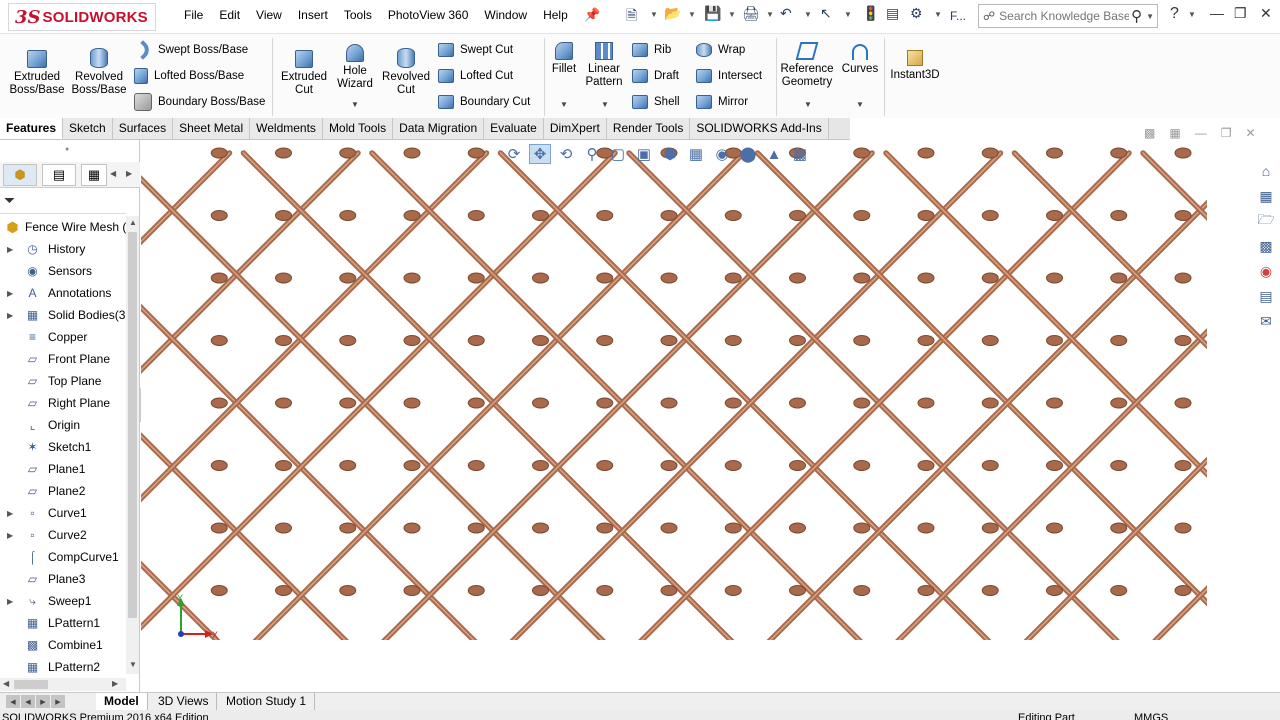  What do you see at coordinates (286, 128) in the screenshot?
I see `tab-weldments: Weldments` at bounding box center [286, 128].